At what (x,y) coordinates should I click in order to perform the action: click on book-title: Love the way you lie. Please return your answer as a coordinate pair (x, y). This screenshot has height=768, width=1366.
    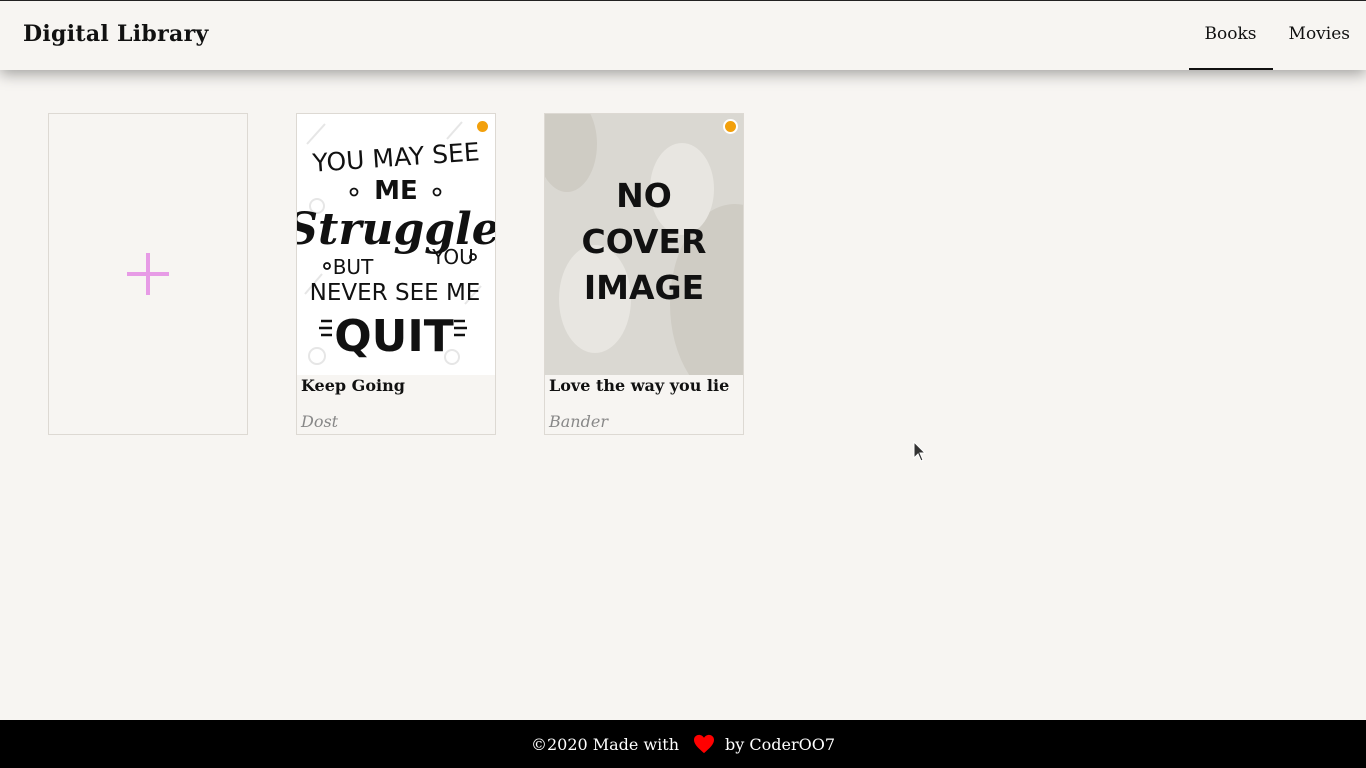
    Looking at the image, I should click on (639, 385).